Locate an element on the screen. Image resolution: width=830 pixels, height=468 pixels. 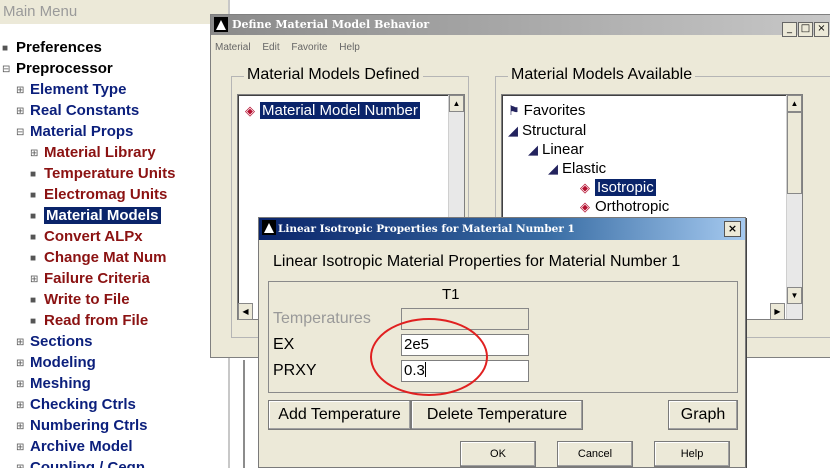
minimize-button: _ is located at coordinates (789, 29).